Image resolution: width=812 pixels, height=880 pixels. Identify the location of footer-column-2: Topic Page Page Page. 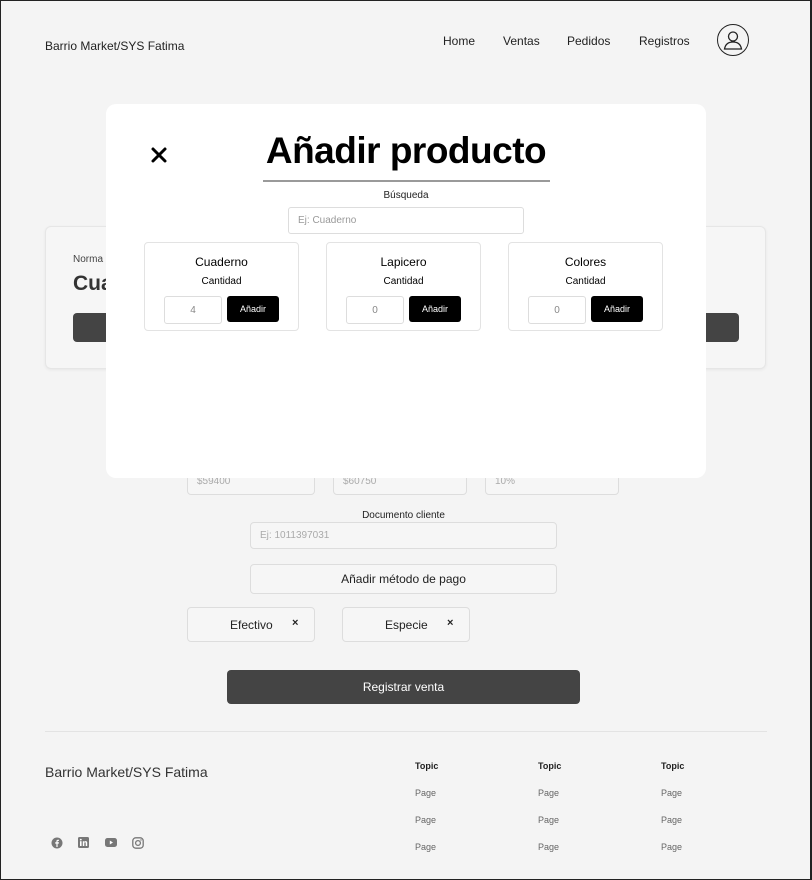
(549, 815).